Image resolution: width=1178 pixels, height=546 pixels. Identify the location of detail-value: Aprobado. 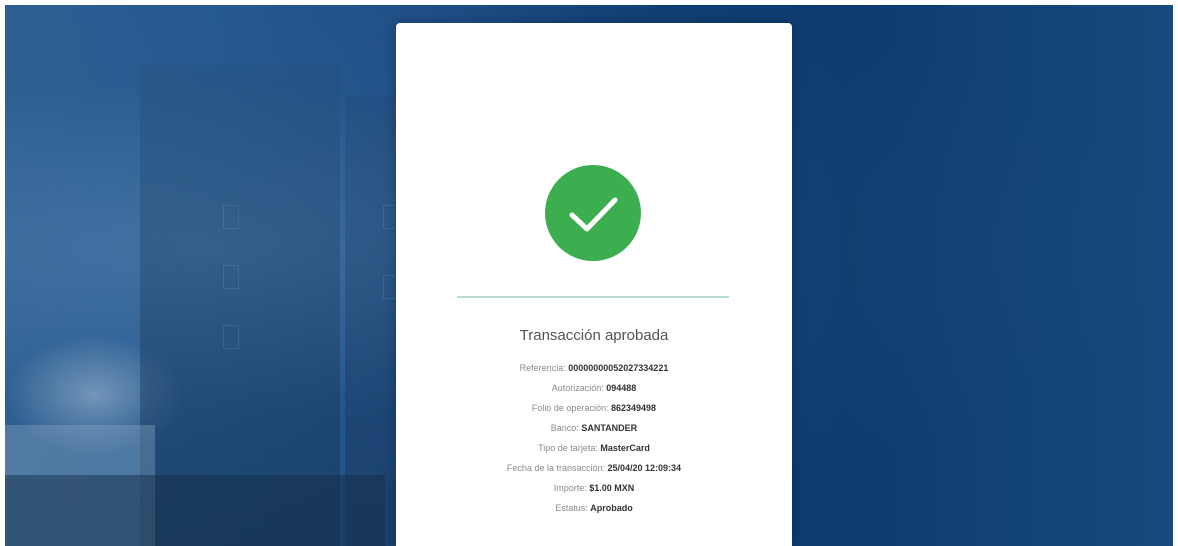
(611, 508).